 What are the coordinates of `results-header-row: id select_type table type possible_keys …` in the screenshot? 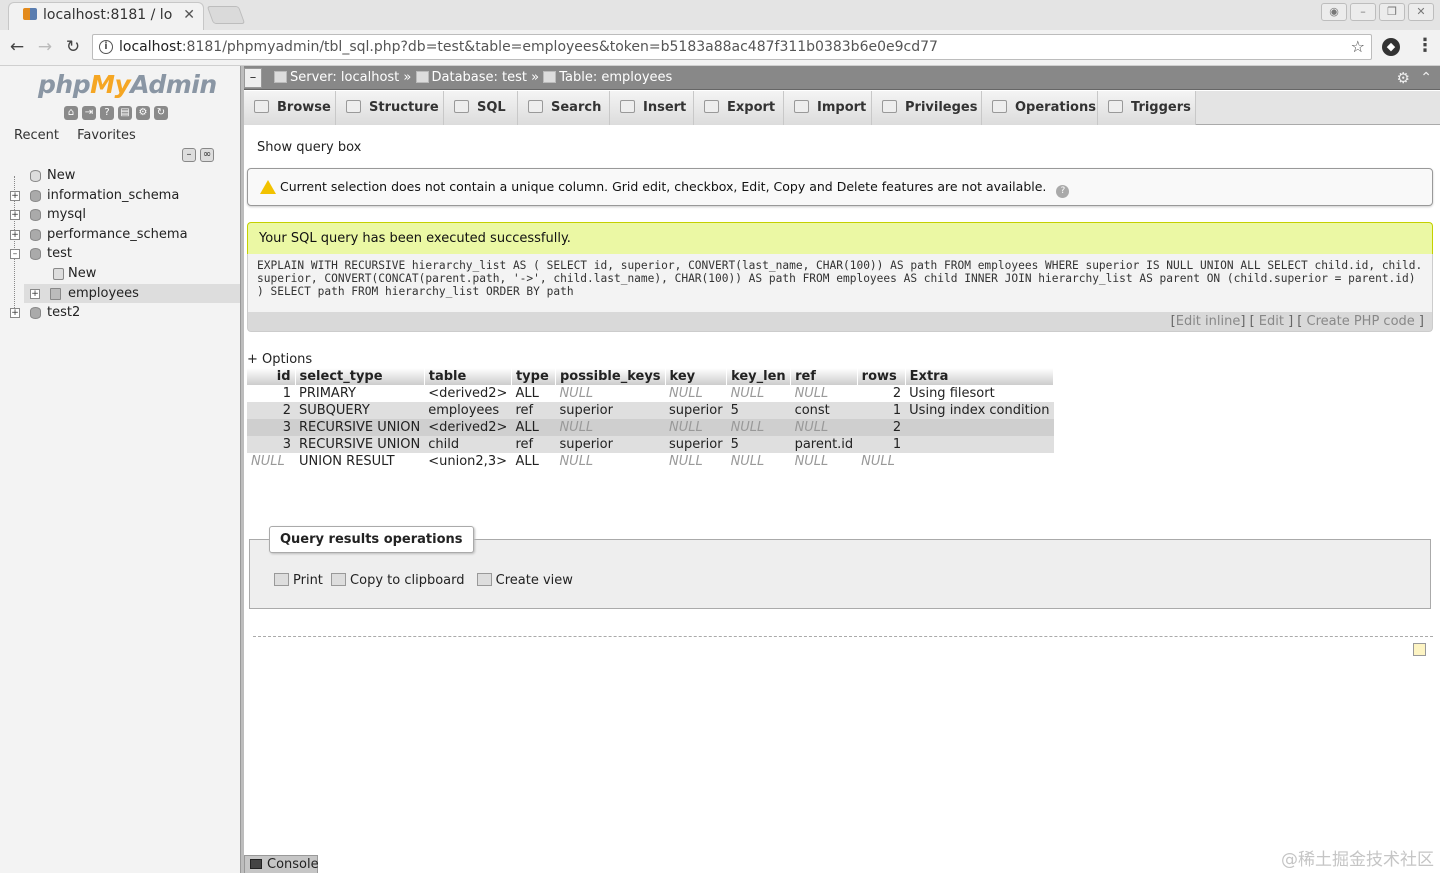 It's located at (651, 376).